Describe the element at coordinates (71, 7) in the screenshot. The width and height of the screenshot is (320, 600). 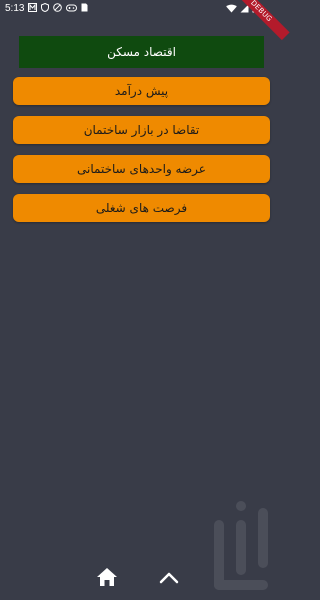
I see `gamepad-icon` at that location.